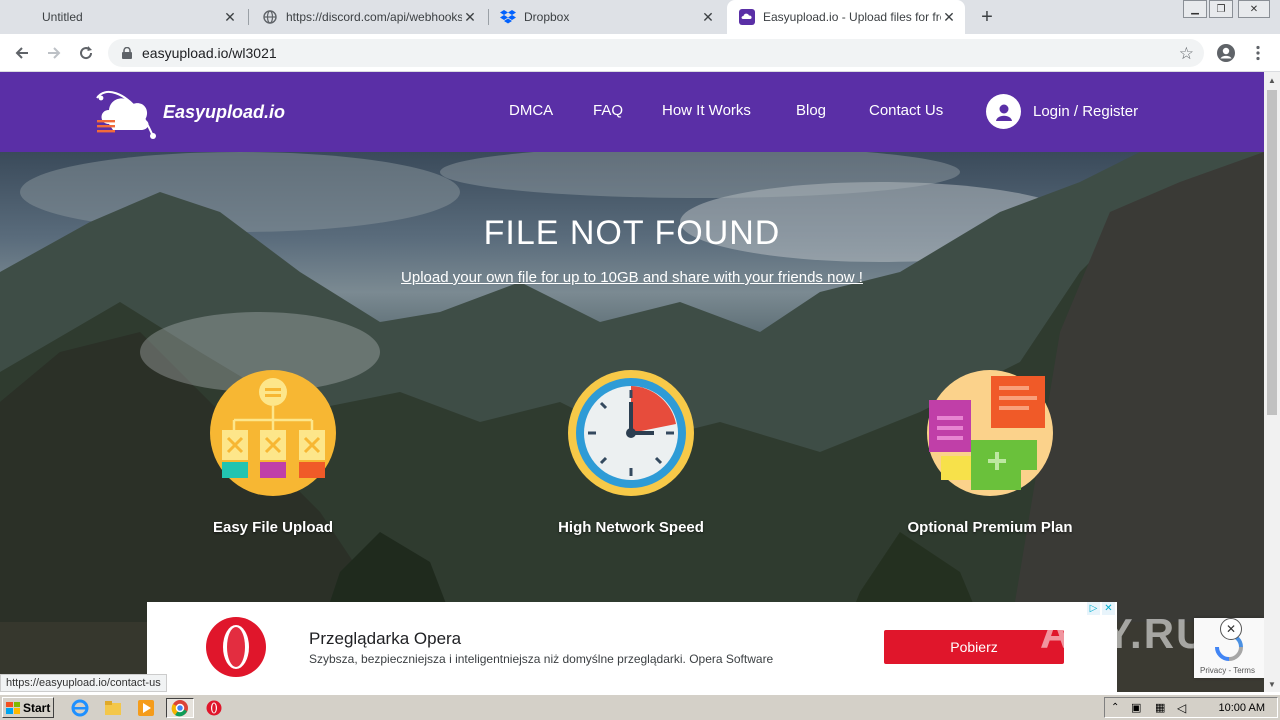 This screenshot has width=1280, height=720. What do you see at coordinates (990, 433) in the screenshot?
I see `puzzle-icon` at bounding box center [990, 433].